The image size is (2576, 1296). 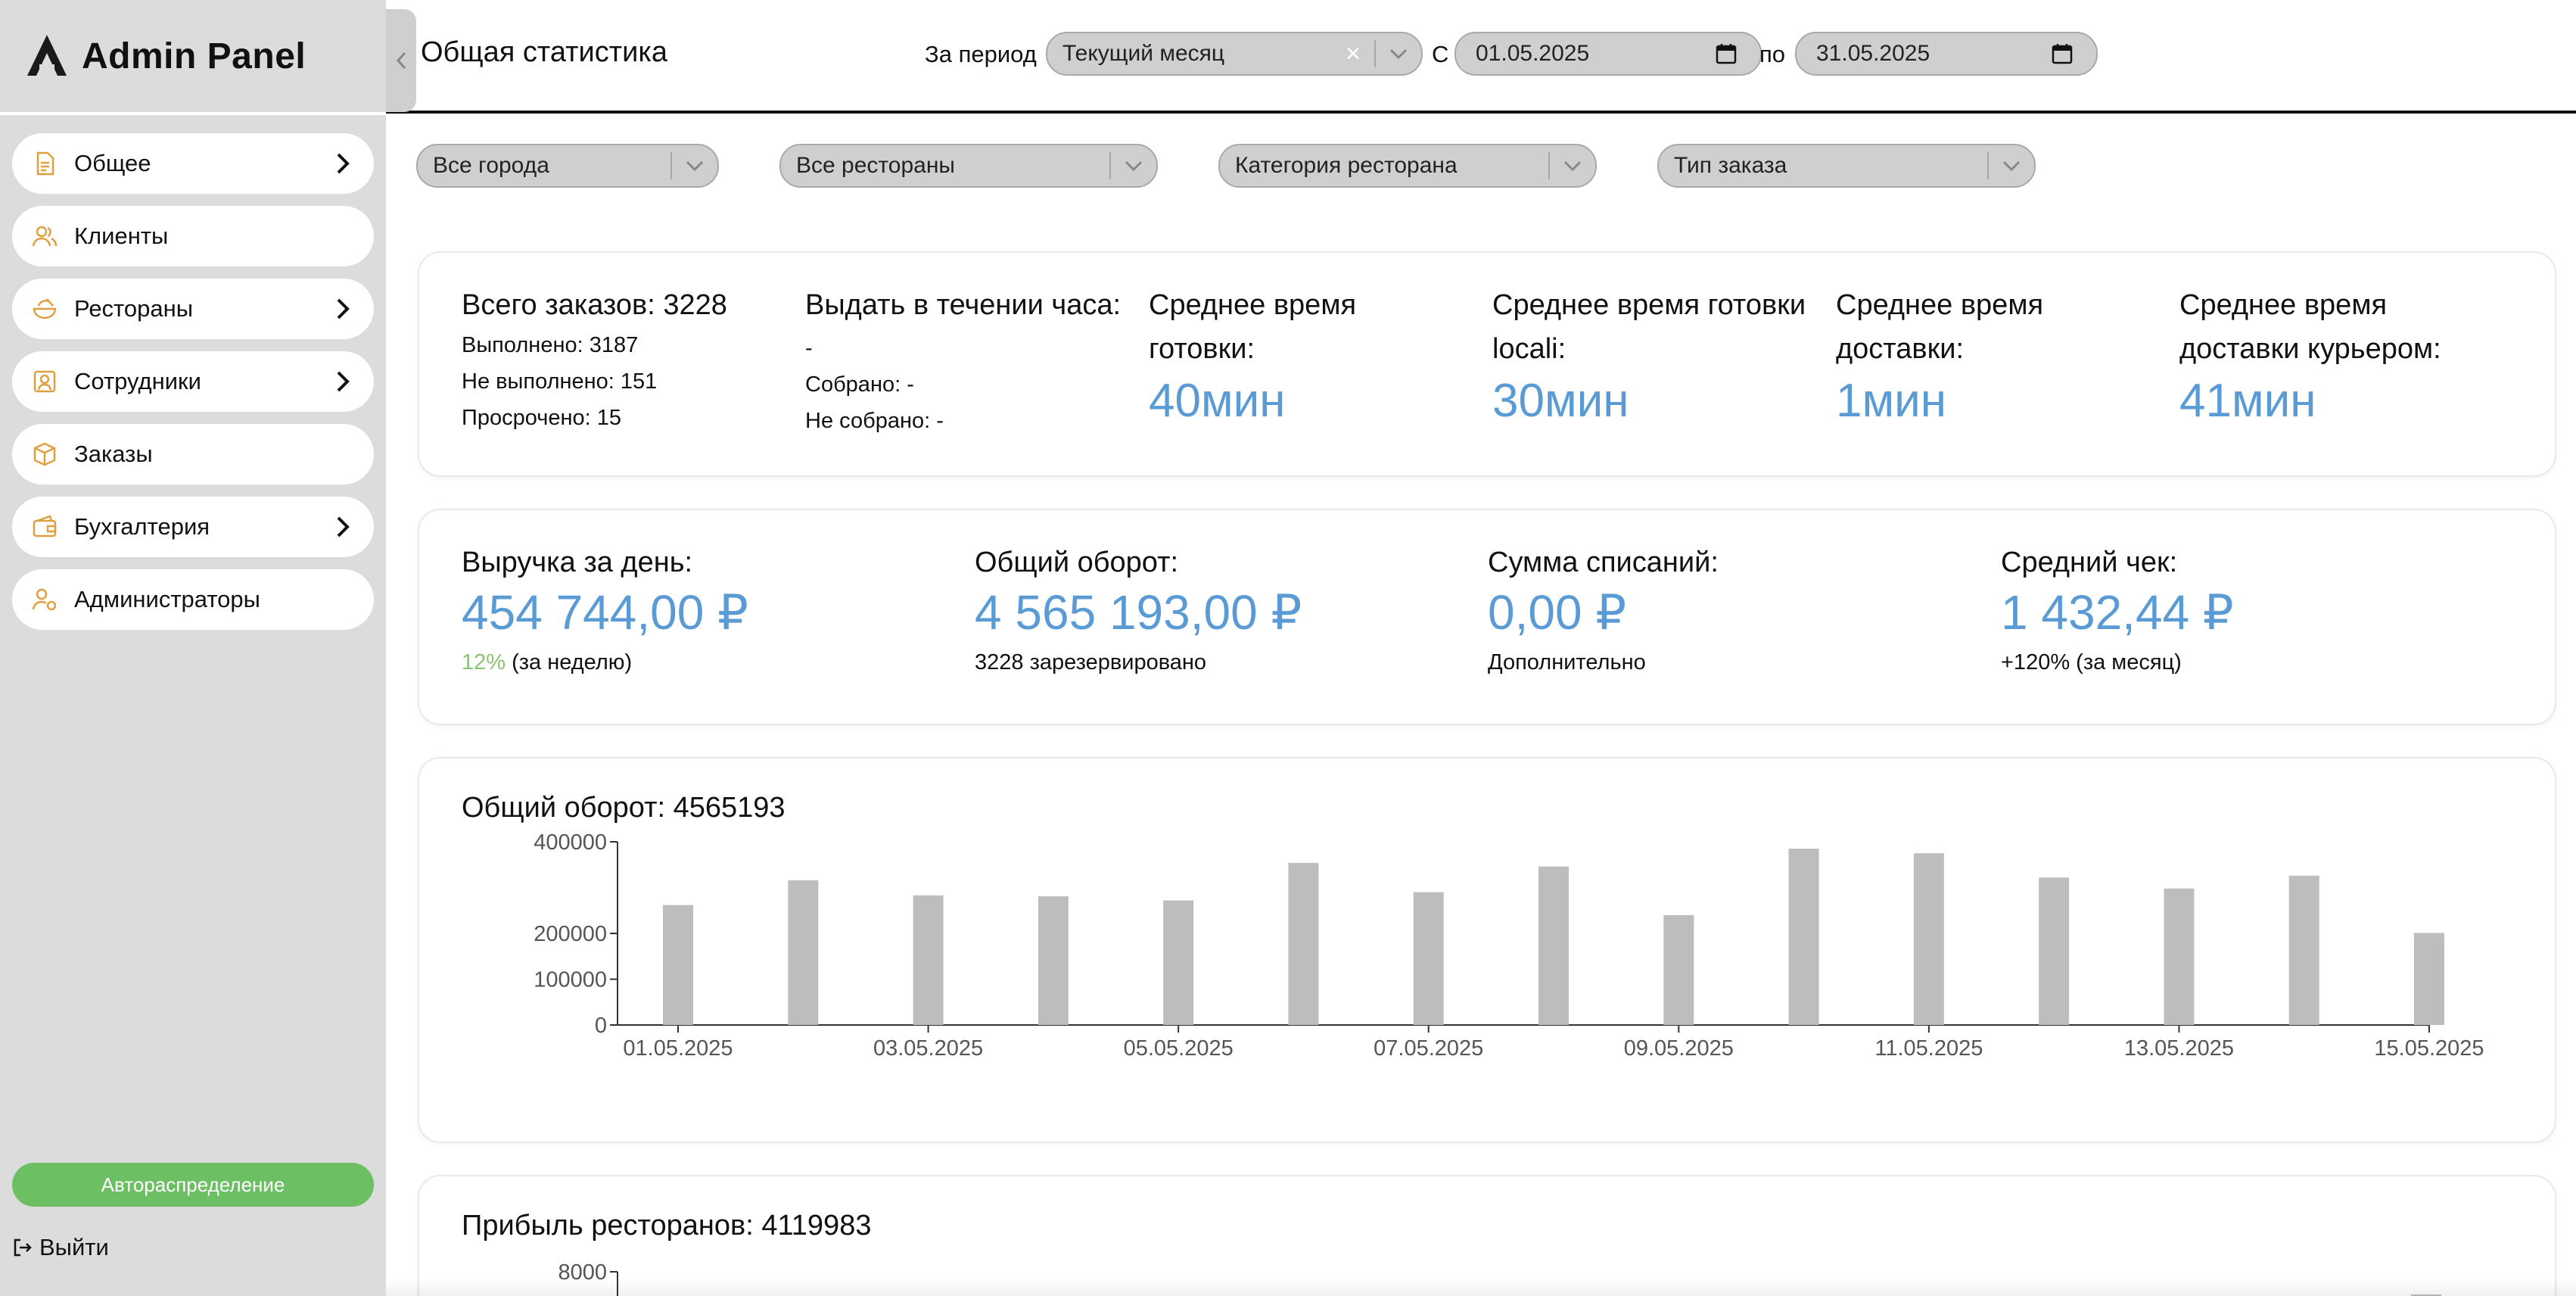 What do you see at coordinates (1533, 54) in the screenshot?
I see `date-from-value: 01.05.2025` at bounding box center [1533, 54].